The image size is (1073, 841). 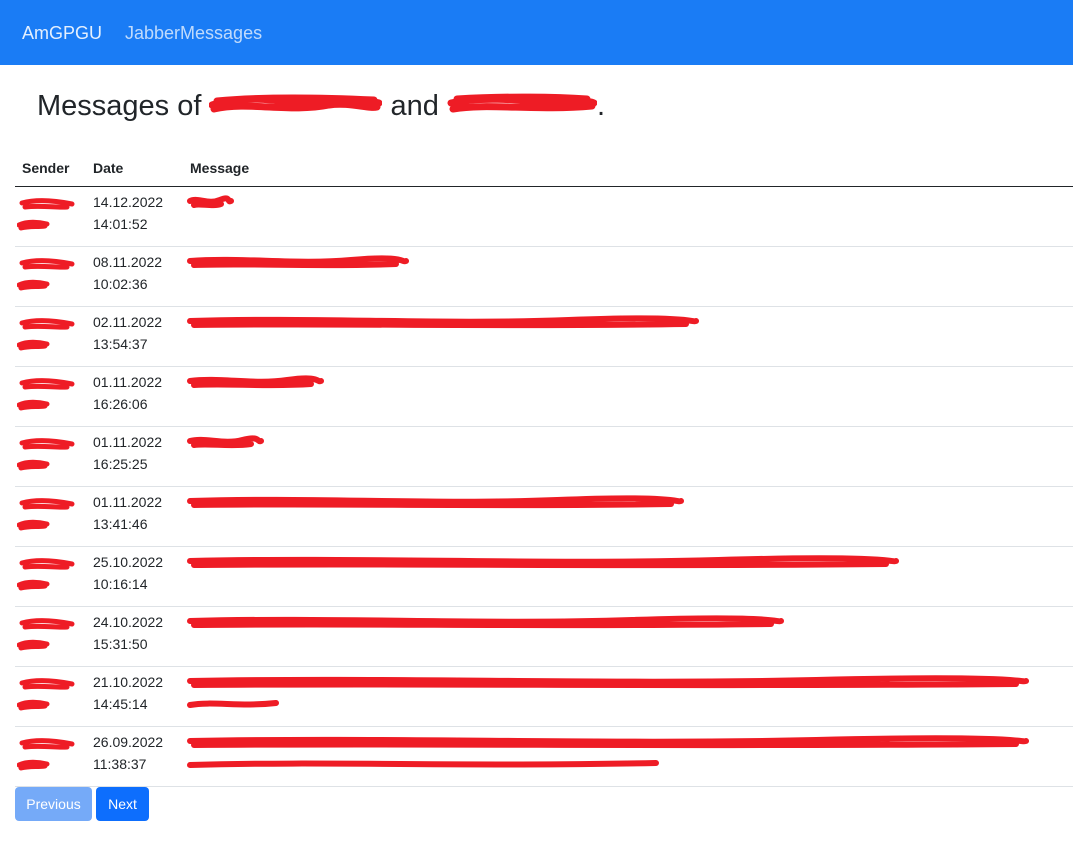 I want to click on table-row: 21.10.2022 14:45:14, so click(x=544, y=696).